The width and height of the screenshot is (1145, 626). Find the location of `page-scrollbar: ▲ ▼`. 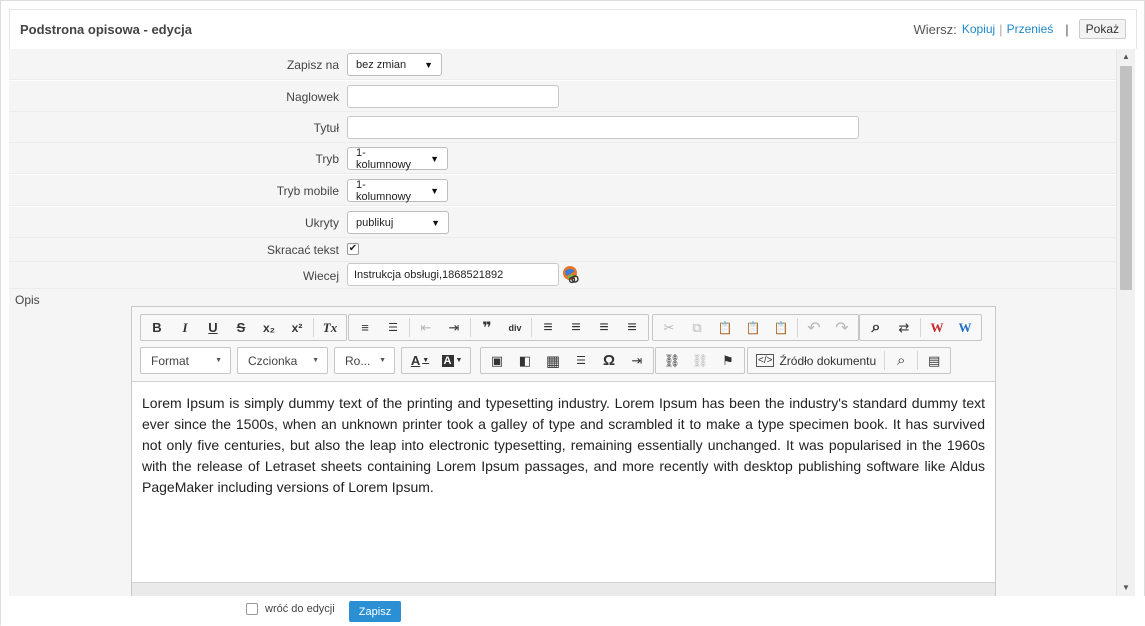

page-scrollbar: ▲ ▼ is located at coordinates (1125, 322).